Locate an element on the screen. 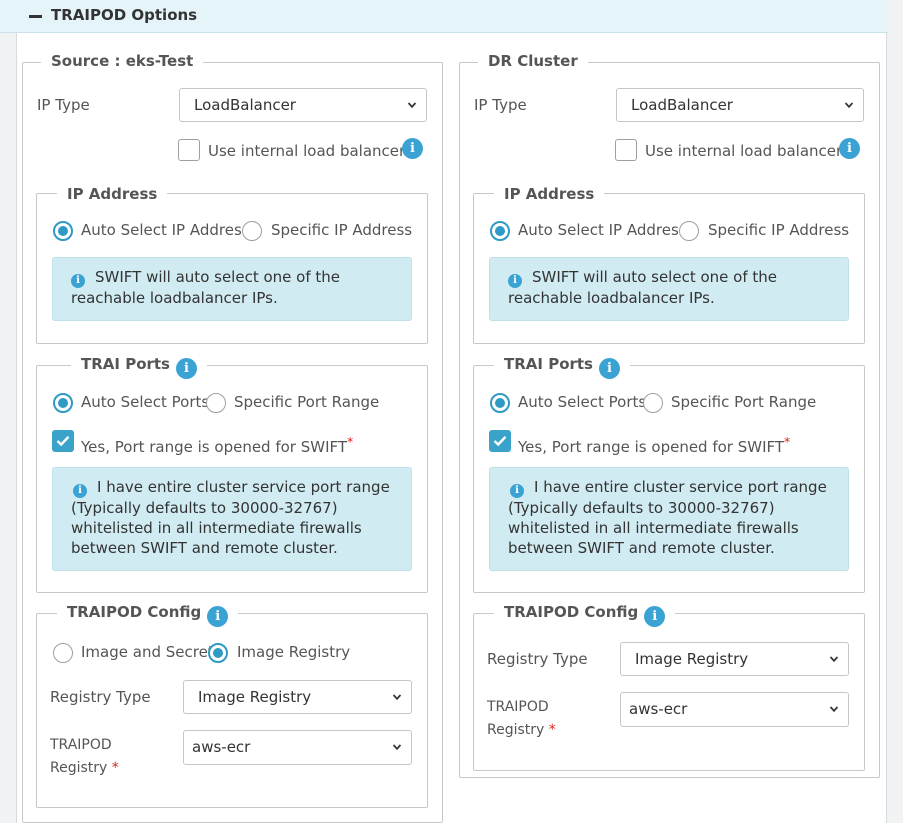 Image resolution: width=903 pixels, height=823 pixels. traipod-options-header: TRAIPOD Options is located at coordinates (444, 16).